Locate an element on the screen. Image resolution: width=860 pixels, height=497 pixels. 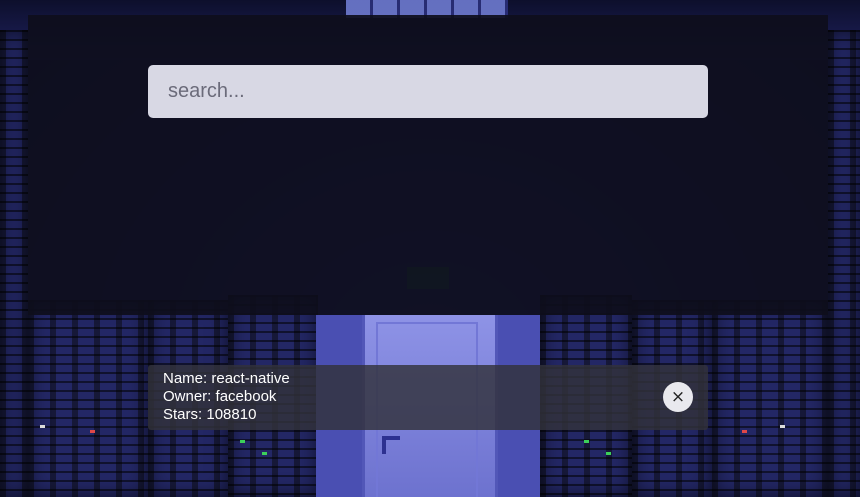
door-handle is located at coordinates (384, 445).